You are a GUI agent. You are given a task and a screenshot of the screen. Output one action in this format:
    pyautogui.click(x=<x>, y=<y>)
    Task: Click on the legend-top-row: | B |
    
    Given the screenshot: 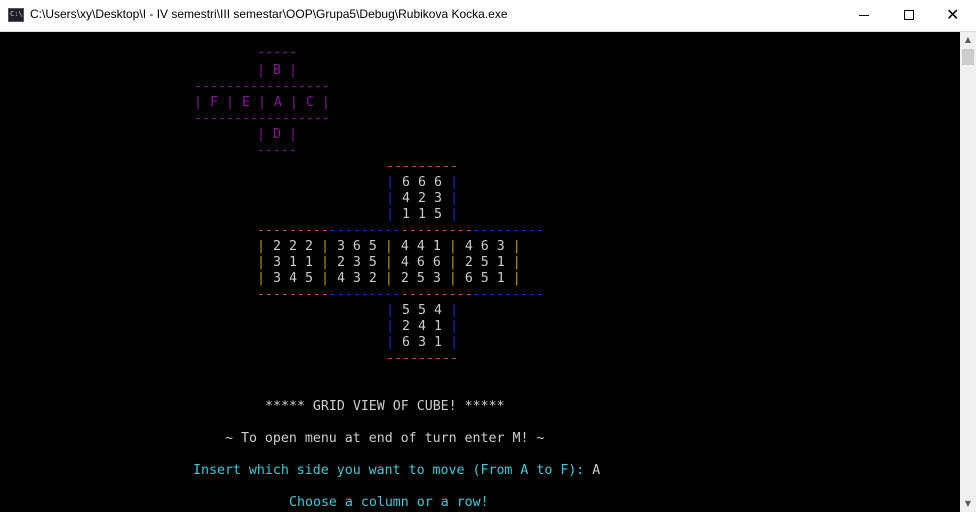 What is the action you would take?
    pyautogui.click(x=277, y=70)
    